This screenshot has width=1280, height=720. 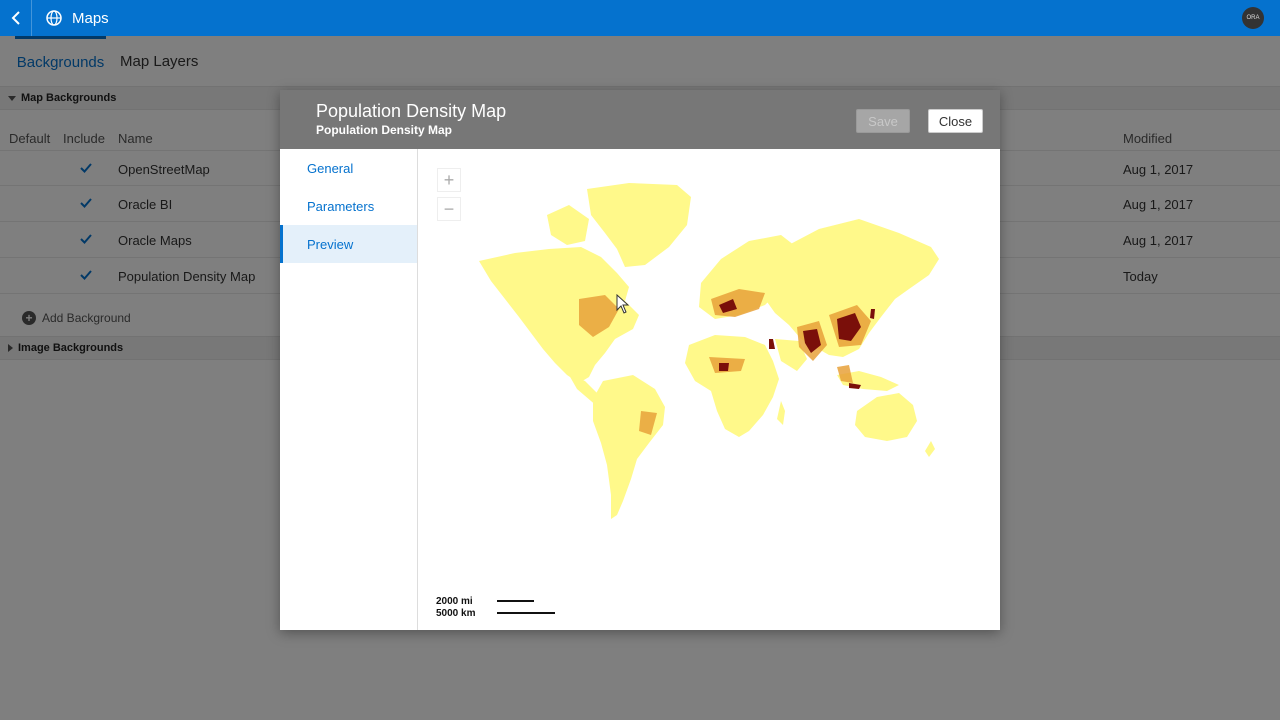 I want to click on density-high-nigeria, so click(x=724, y=367).